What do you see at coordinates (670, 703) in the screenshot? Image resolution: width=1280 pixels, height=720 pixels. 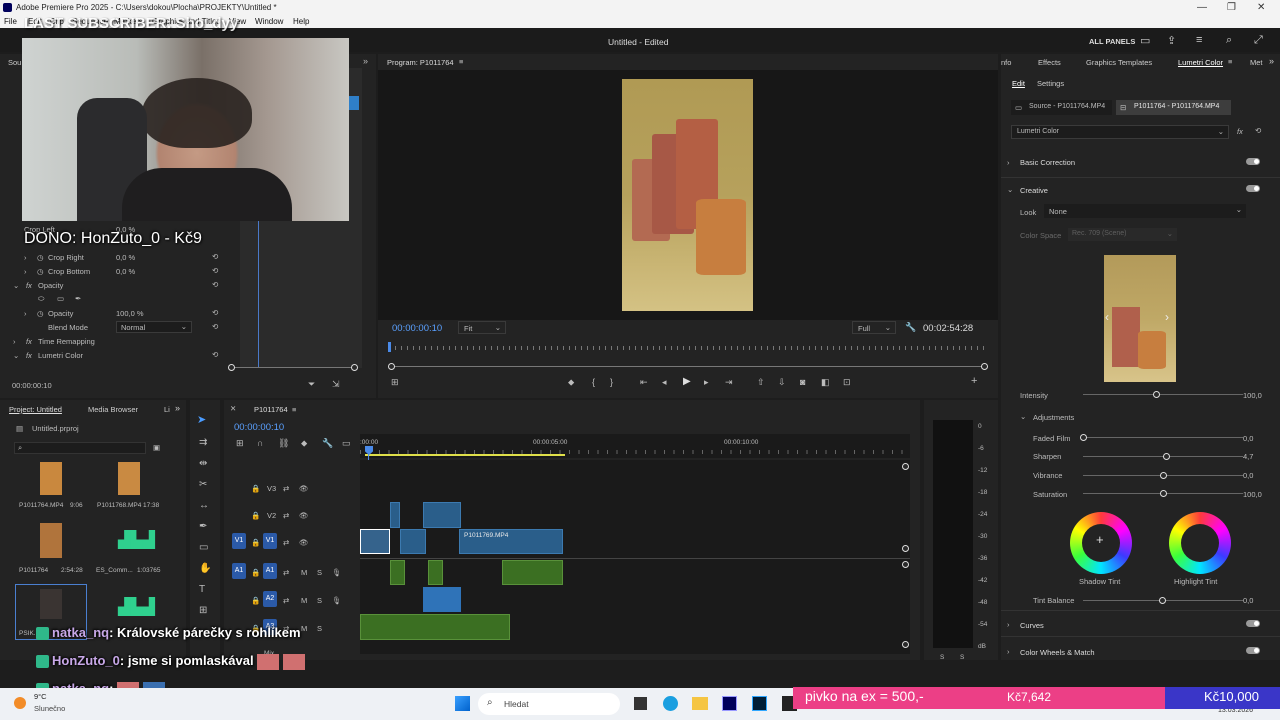 I see `edge-icon` at bounding box center [670, 703].